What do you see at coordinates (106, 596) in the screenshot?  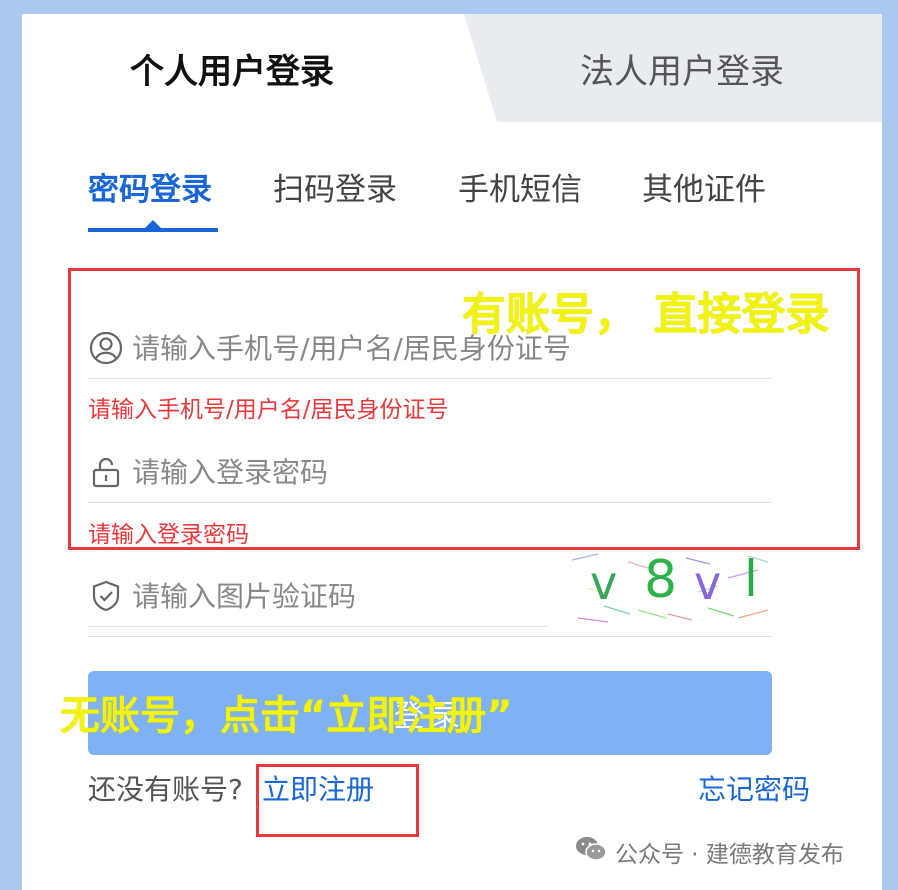 I see `shield-check-icon` at bounding box center [106, 596].